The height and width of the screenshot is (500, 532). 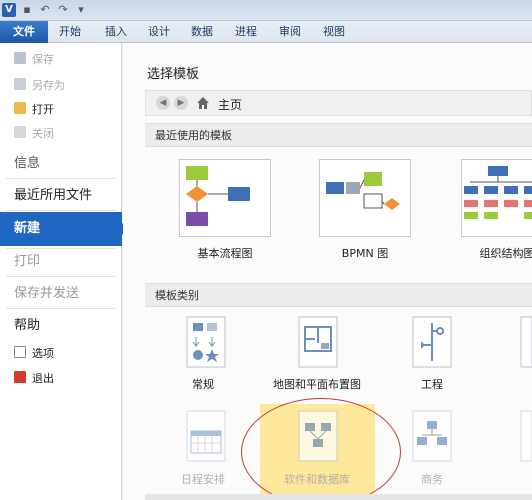 What do you see at coordinates (20, 352) in the screenshot?
I see `options-icon` at bounding box center [20, 352].